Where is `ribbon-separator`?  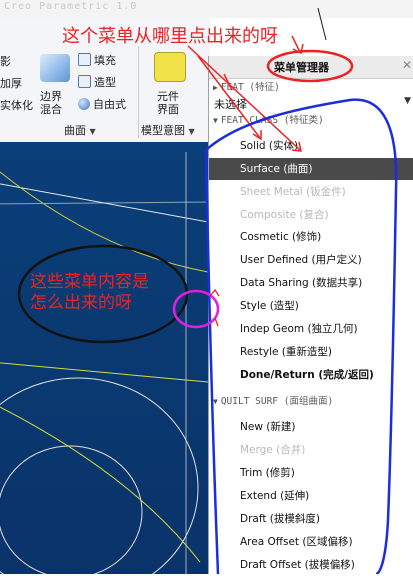 ribbon-separator is located at coordinates (138, 92).